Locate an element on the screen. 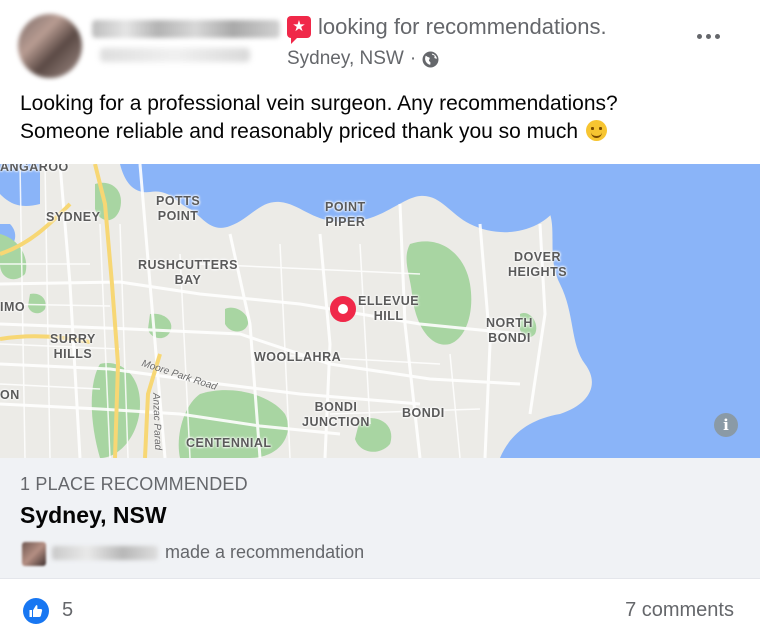 Image resolution: width=760 pixels, height=640 pixels. map-label-dover-heights: DOVER HEIGHTS is located at coordinates (538, 264).